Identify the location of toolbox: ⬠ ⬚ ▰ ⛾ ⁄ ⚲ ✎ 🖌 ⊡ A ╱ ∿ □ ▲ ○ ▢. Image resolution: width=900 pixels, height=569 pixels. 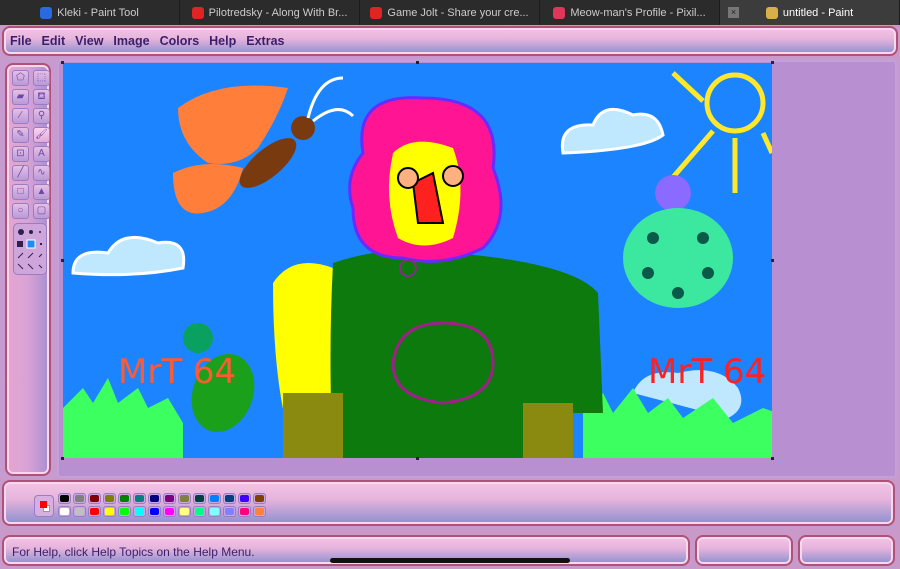
(28, 269).